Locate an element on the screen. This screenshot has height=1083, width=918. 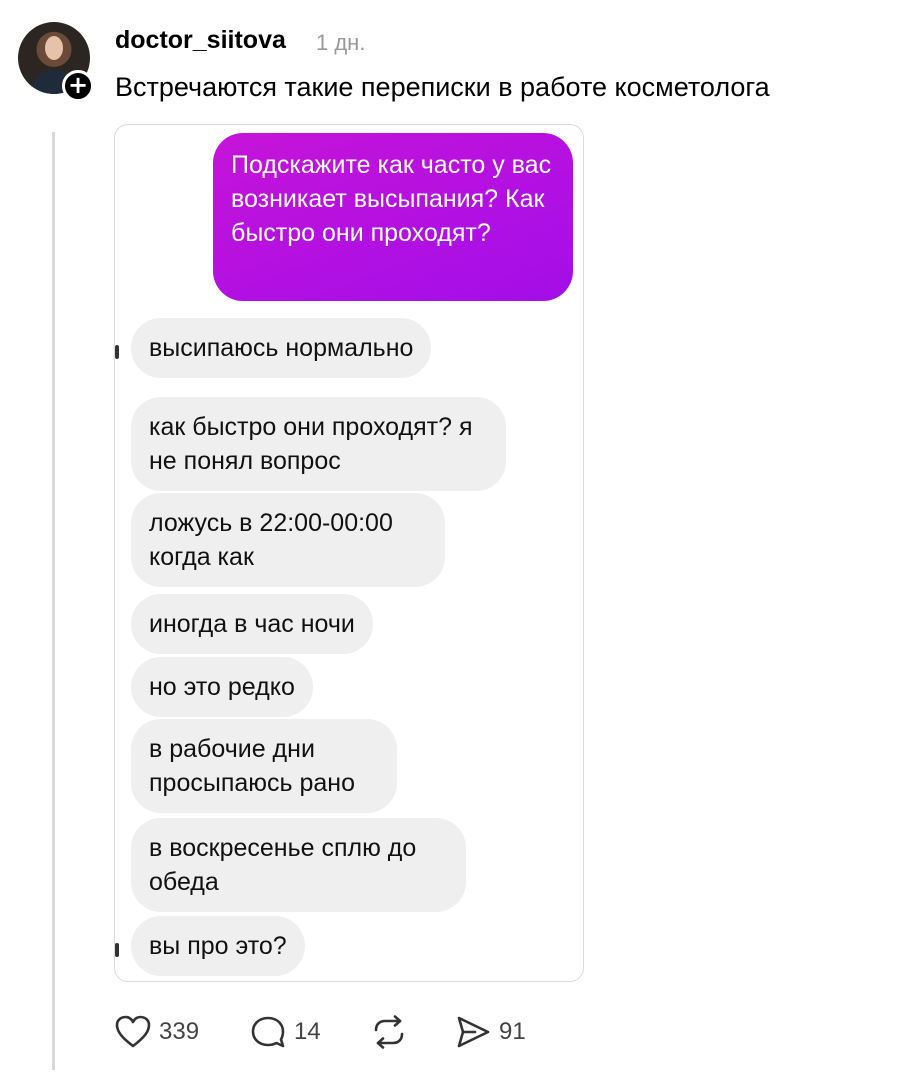
incoming-message: иногда в час ночи is located at coordinates (252, 624).